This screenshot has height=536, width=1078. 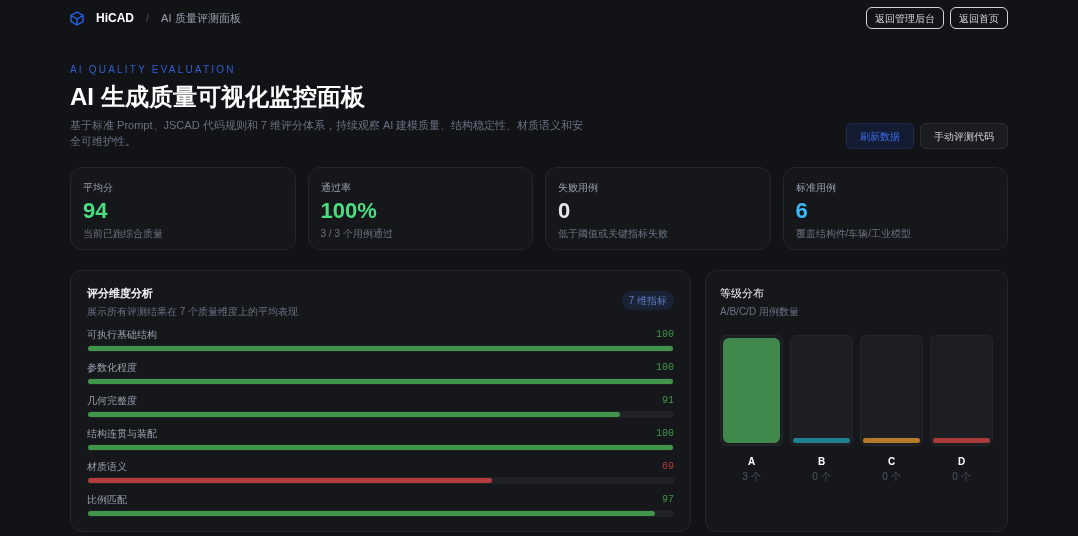 What do you see at coordinates (96, 211) in the screenshot?
I see `stat-value: 94` at bounding box center [96, 211].